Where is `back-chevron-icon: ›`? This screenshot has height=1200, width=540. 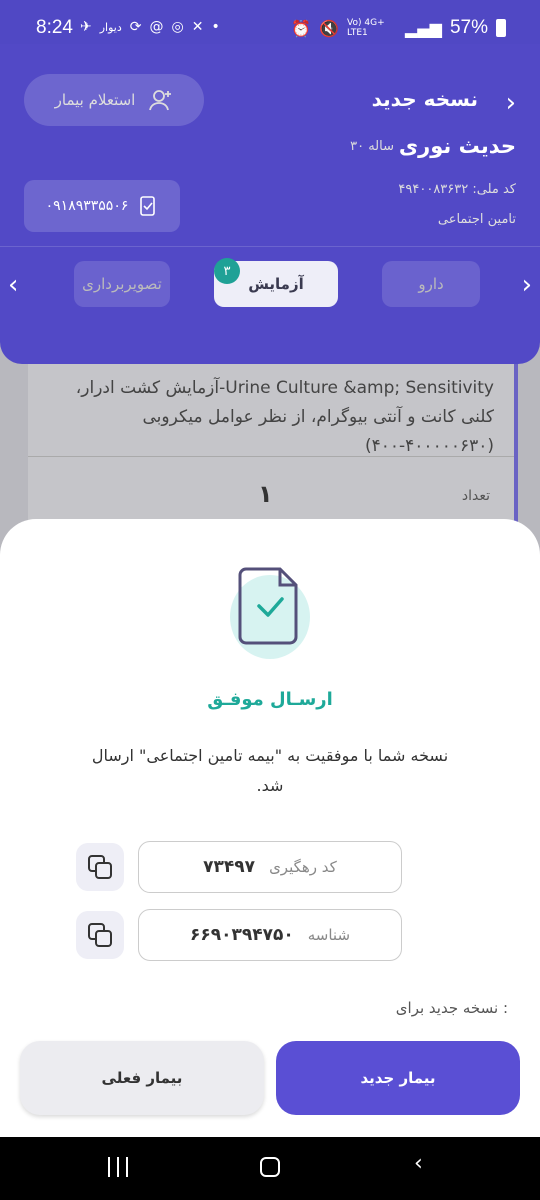
back-chevron-icon: › is located at coordinates (511, 103).